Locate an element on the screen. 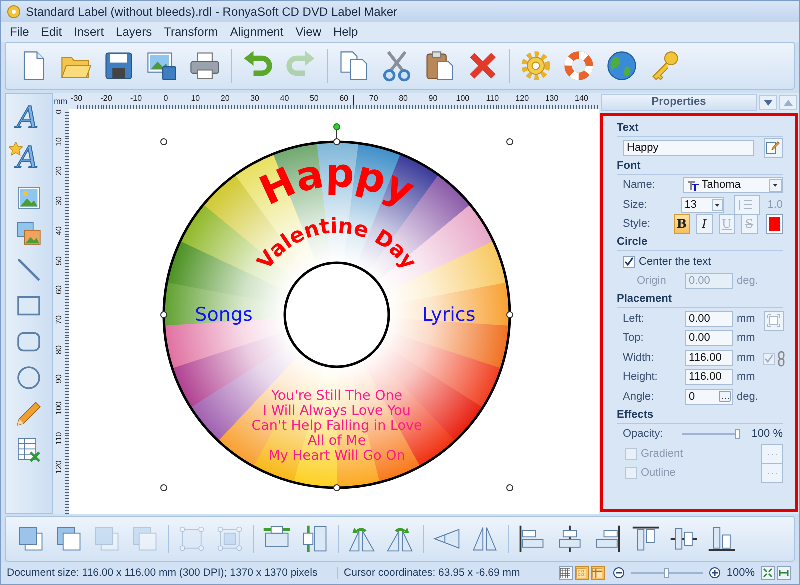 This screenshot has height=585, width=800. panel-title: Properties is located at coordinates (679, 102).